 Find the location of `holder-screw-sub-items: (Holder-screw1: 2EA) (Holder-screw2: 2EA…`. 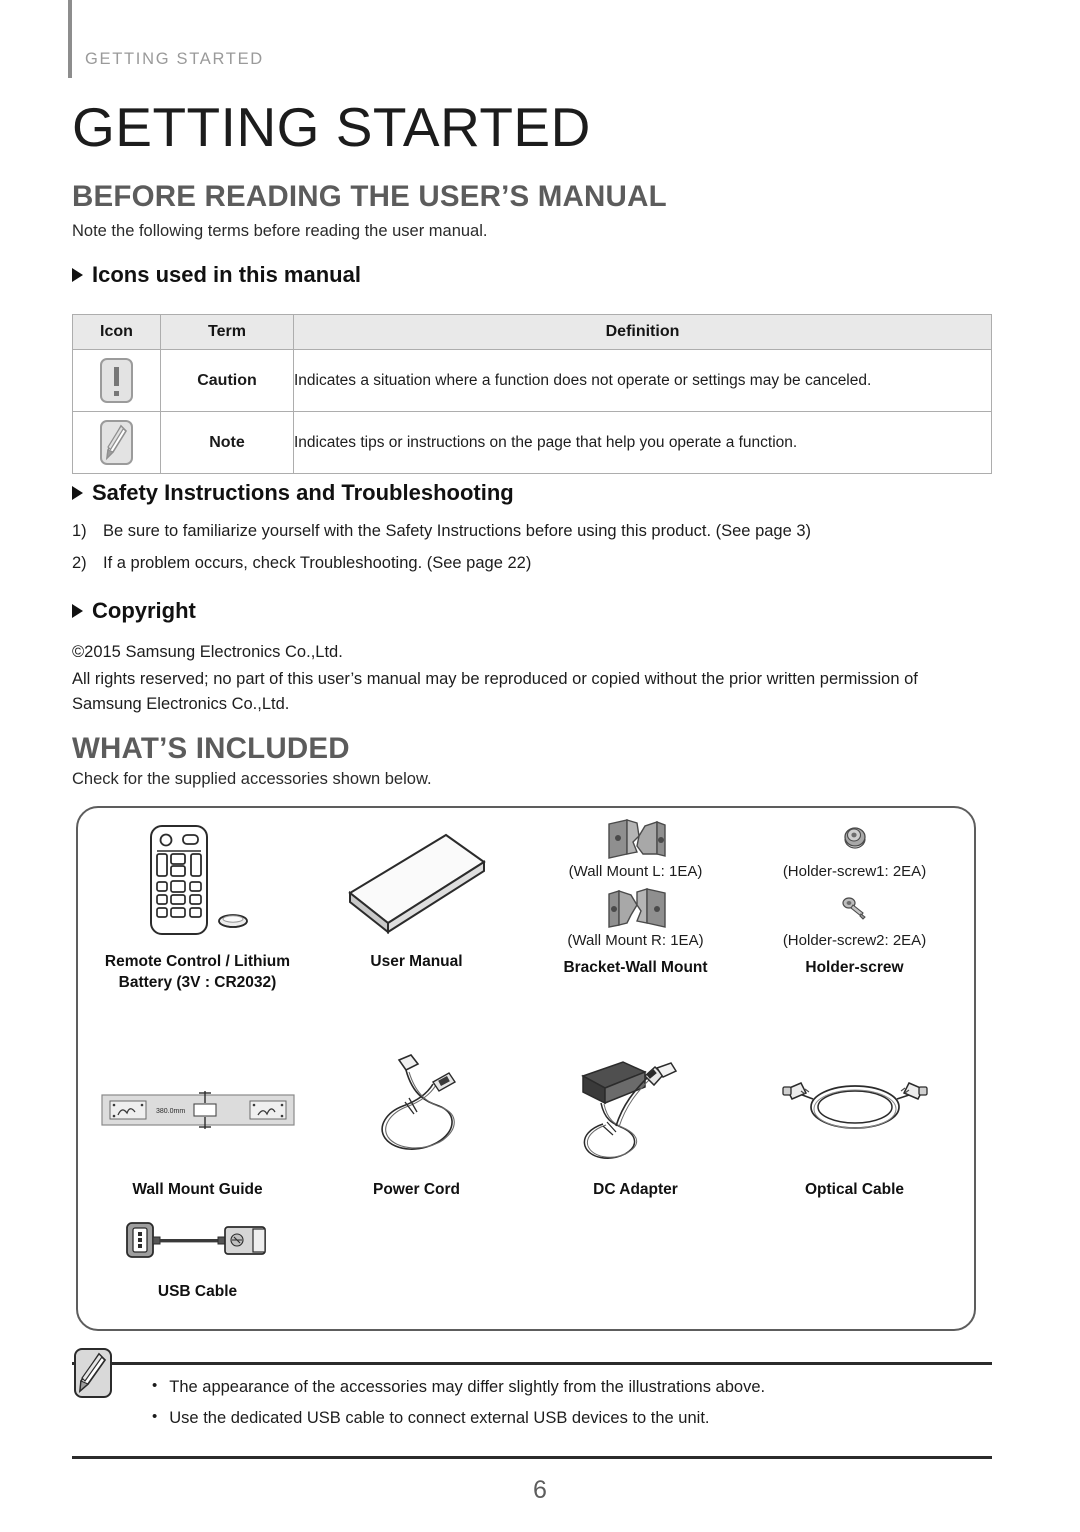

holder-screw-sub-items: (Holder-screw1: 2EA) (Holder-screw2: 2EA… is located at coordinates (854, 885).